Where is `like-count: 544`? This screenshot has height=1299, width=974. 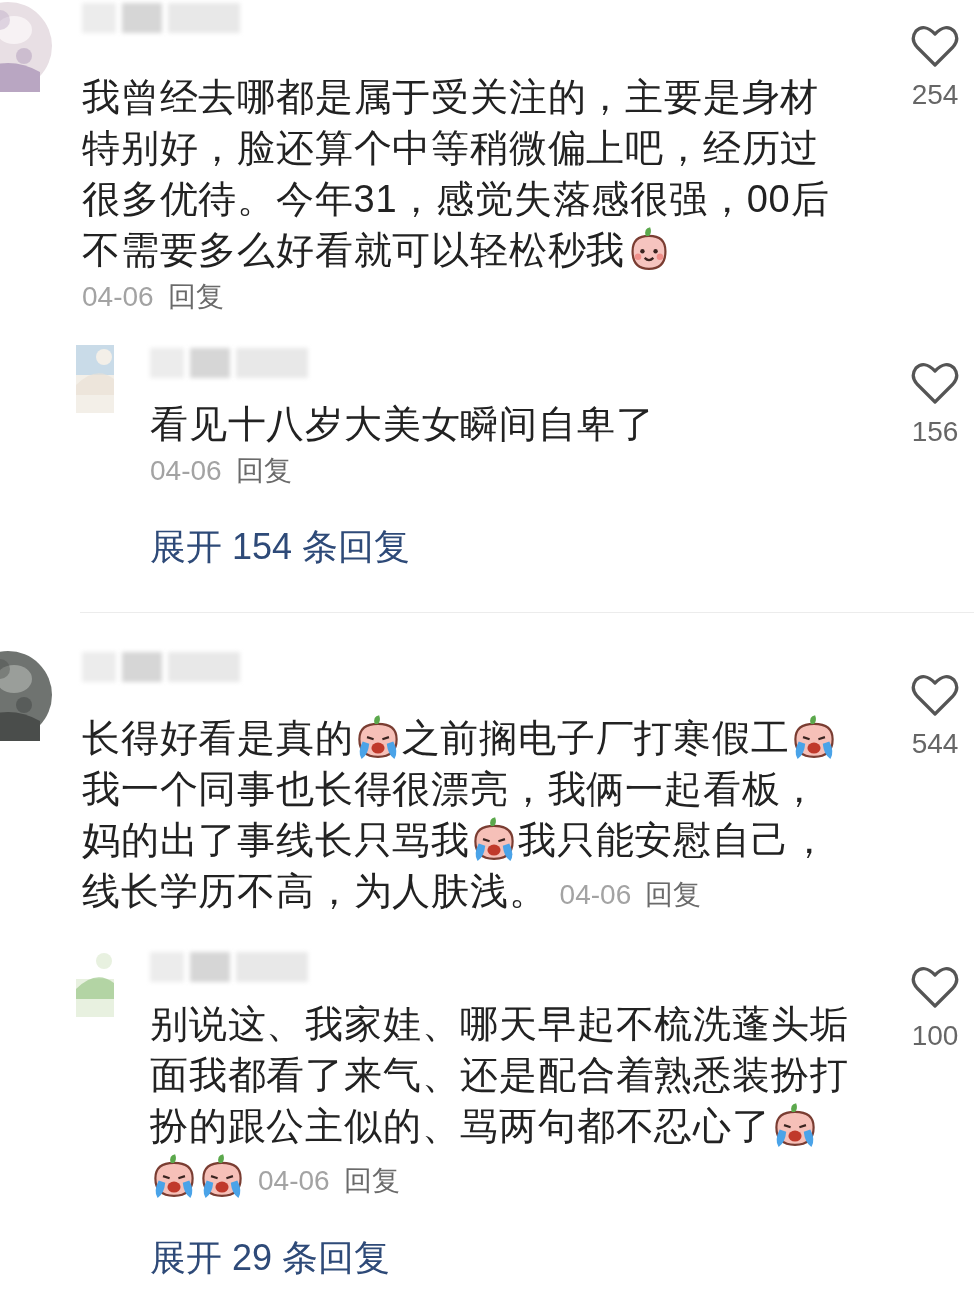 like-count: 544 is located at coordinates (935, 744).